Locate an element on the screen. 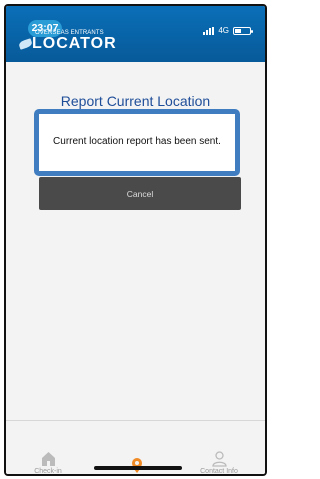 This screenshot has width=320, height=479. app-logo: OVERSEAS ENTRANTS LOCATOR is located at coordinates (67, 41).